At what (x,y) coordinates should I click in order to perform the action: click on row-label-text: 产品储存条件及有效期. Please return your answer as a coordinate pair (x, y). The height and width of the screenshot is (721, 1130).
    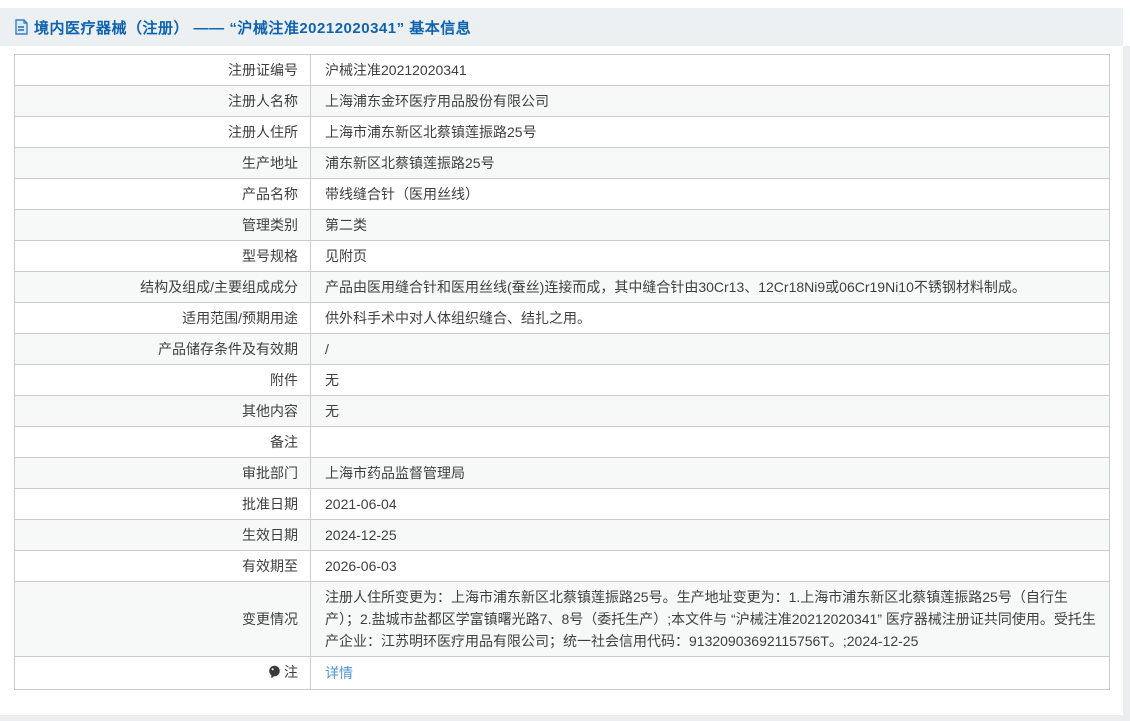
    Looking at the image, I should click on (228, 349).